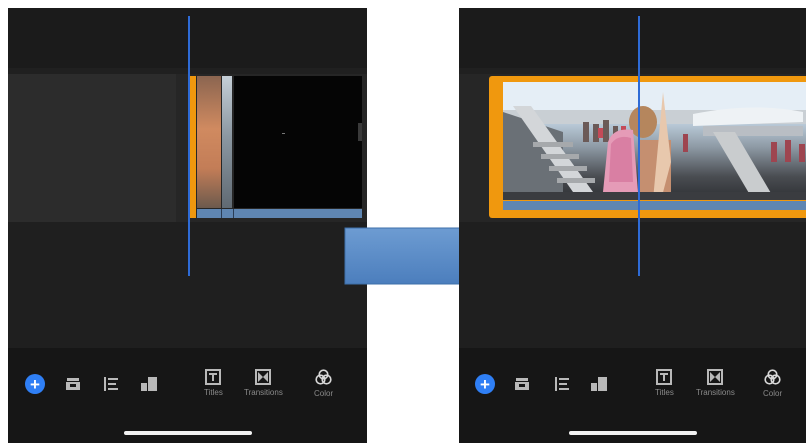  What do you see at coordinates (92, 148) in the screenshot?
I see `timeline-empty-slot` at bounding box center [92, 148].